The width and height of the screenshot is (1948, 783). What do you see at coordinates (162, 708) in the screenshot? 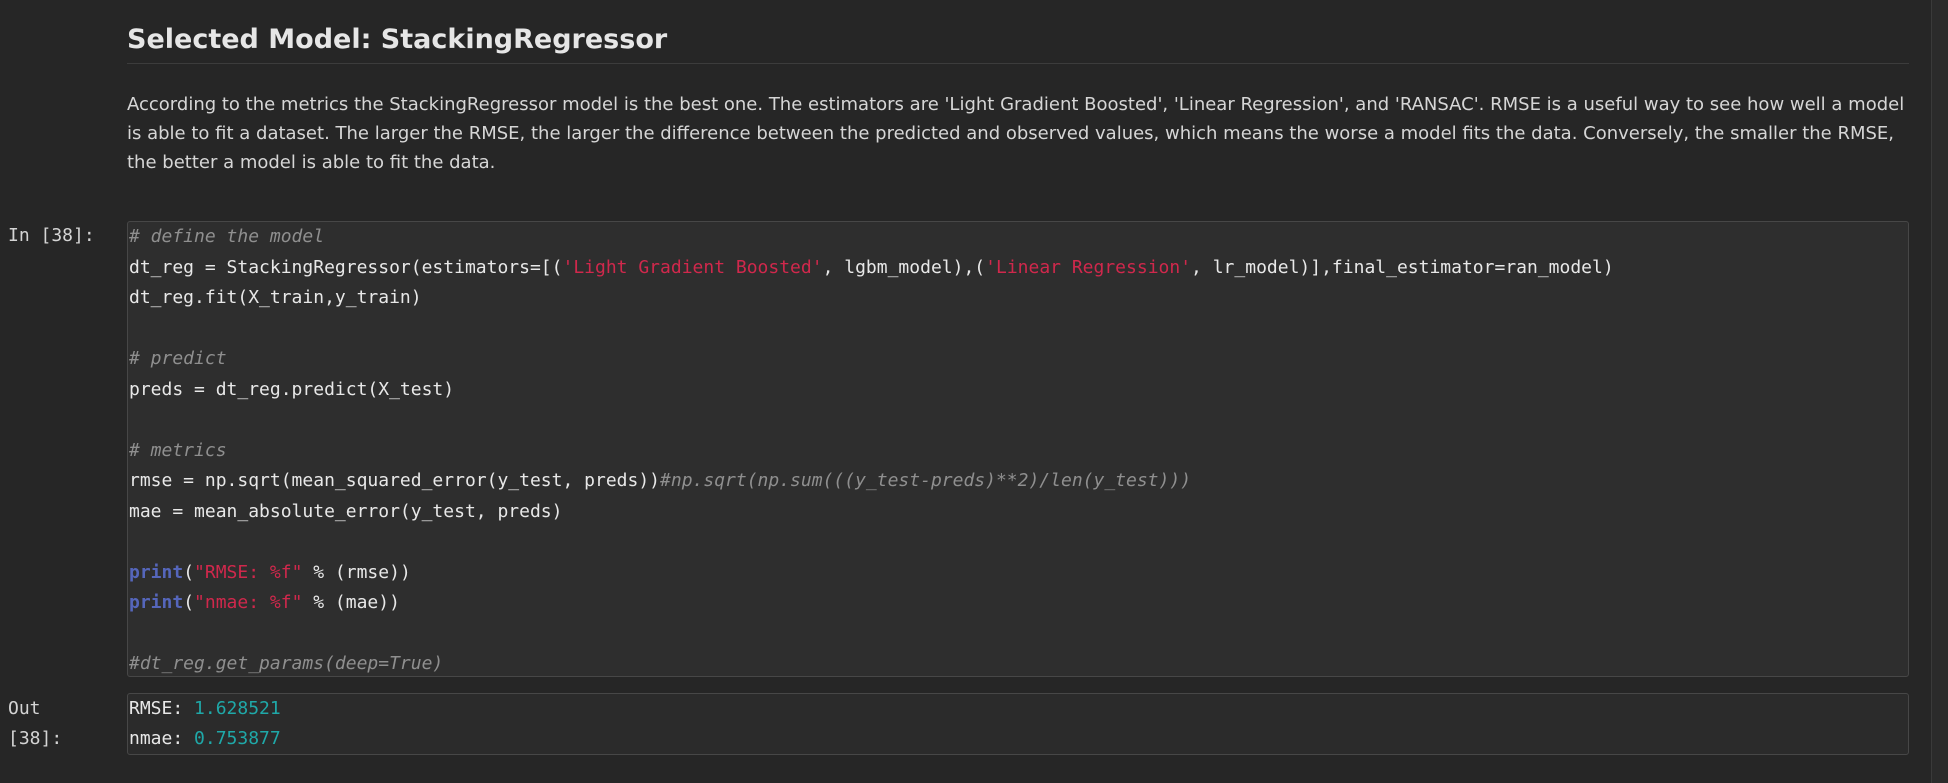
I see `rmse-label: RMSE:` at bounding box center [162, 708].